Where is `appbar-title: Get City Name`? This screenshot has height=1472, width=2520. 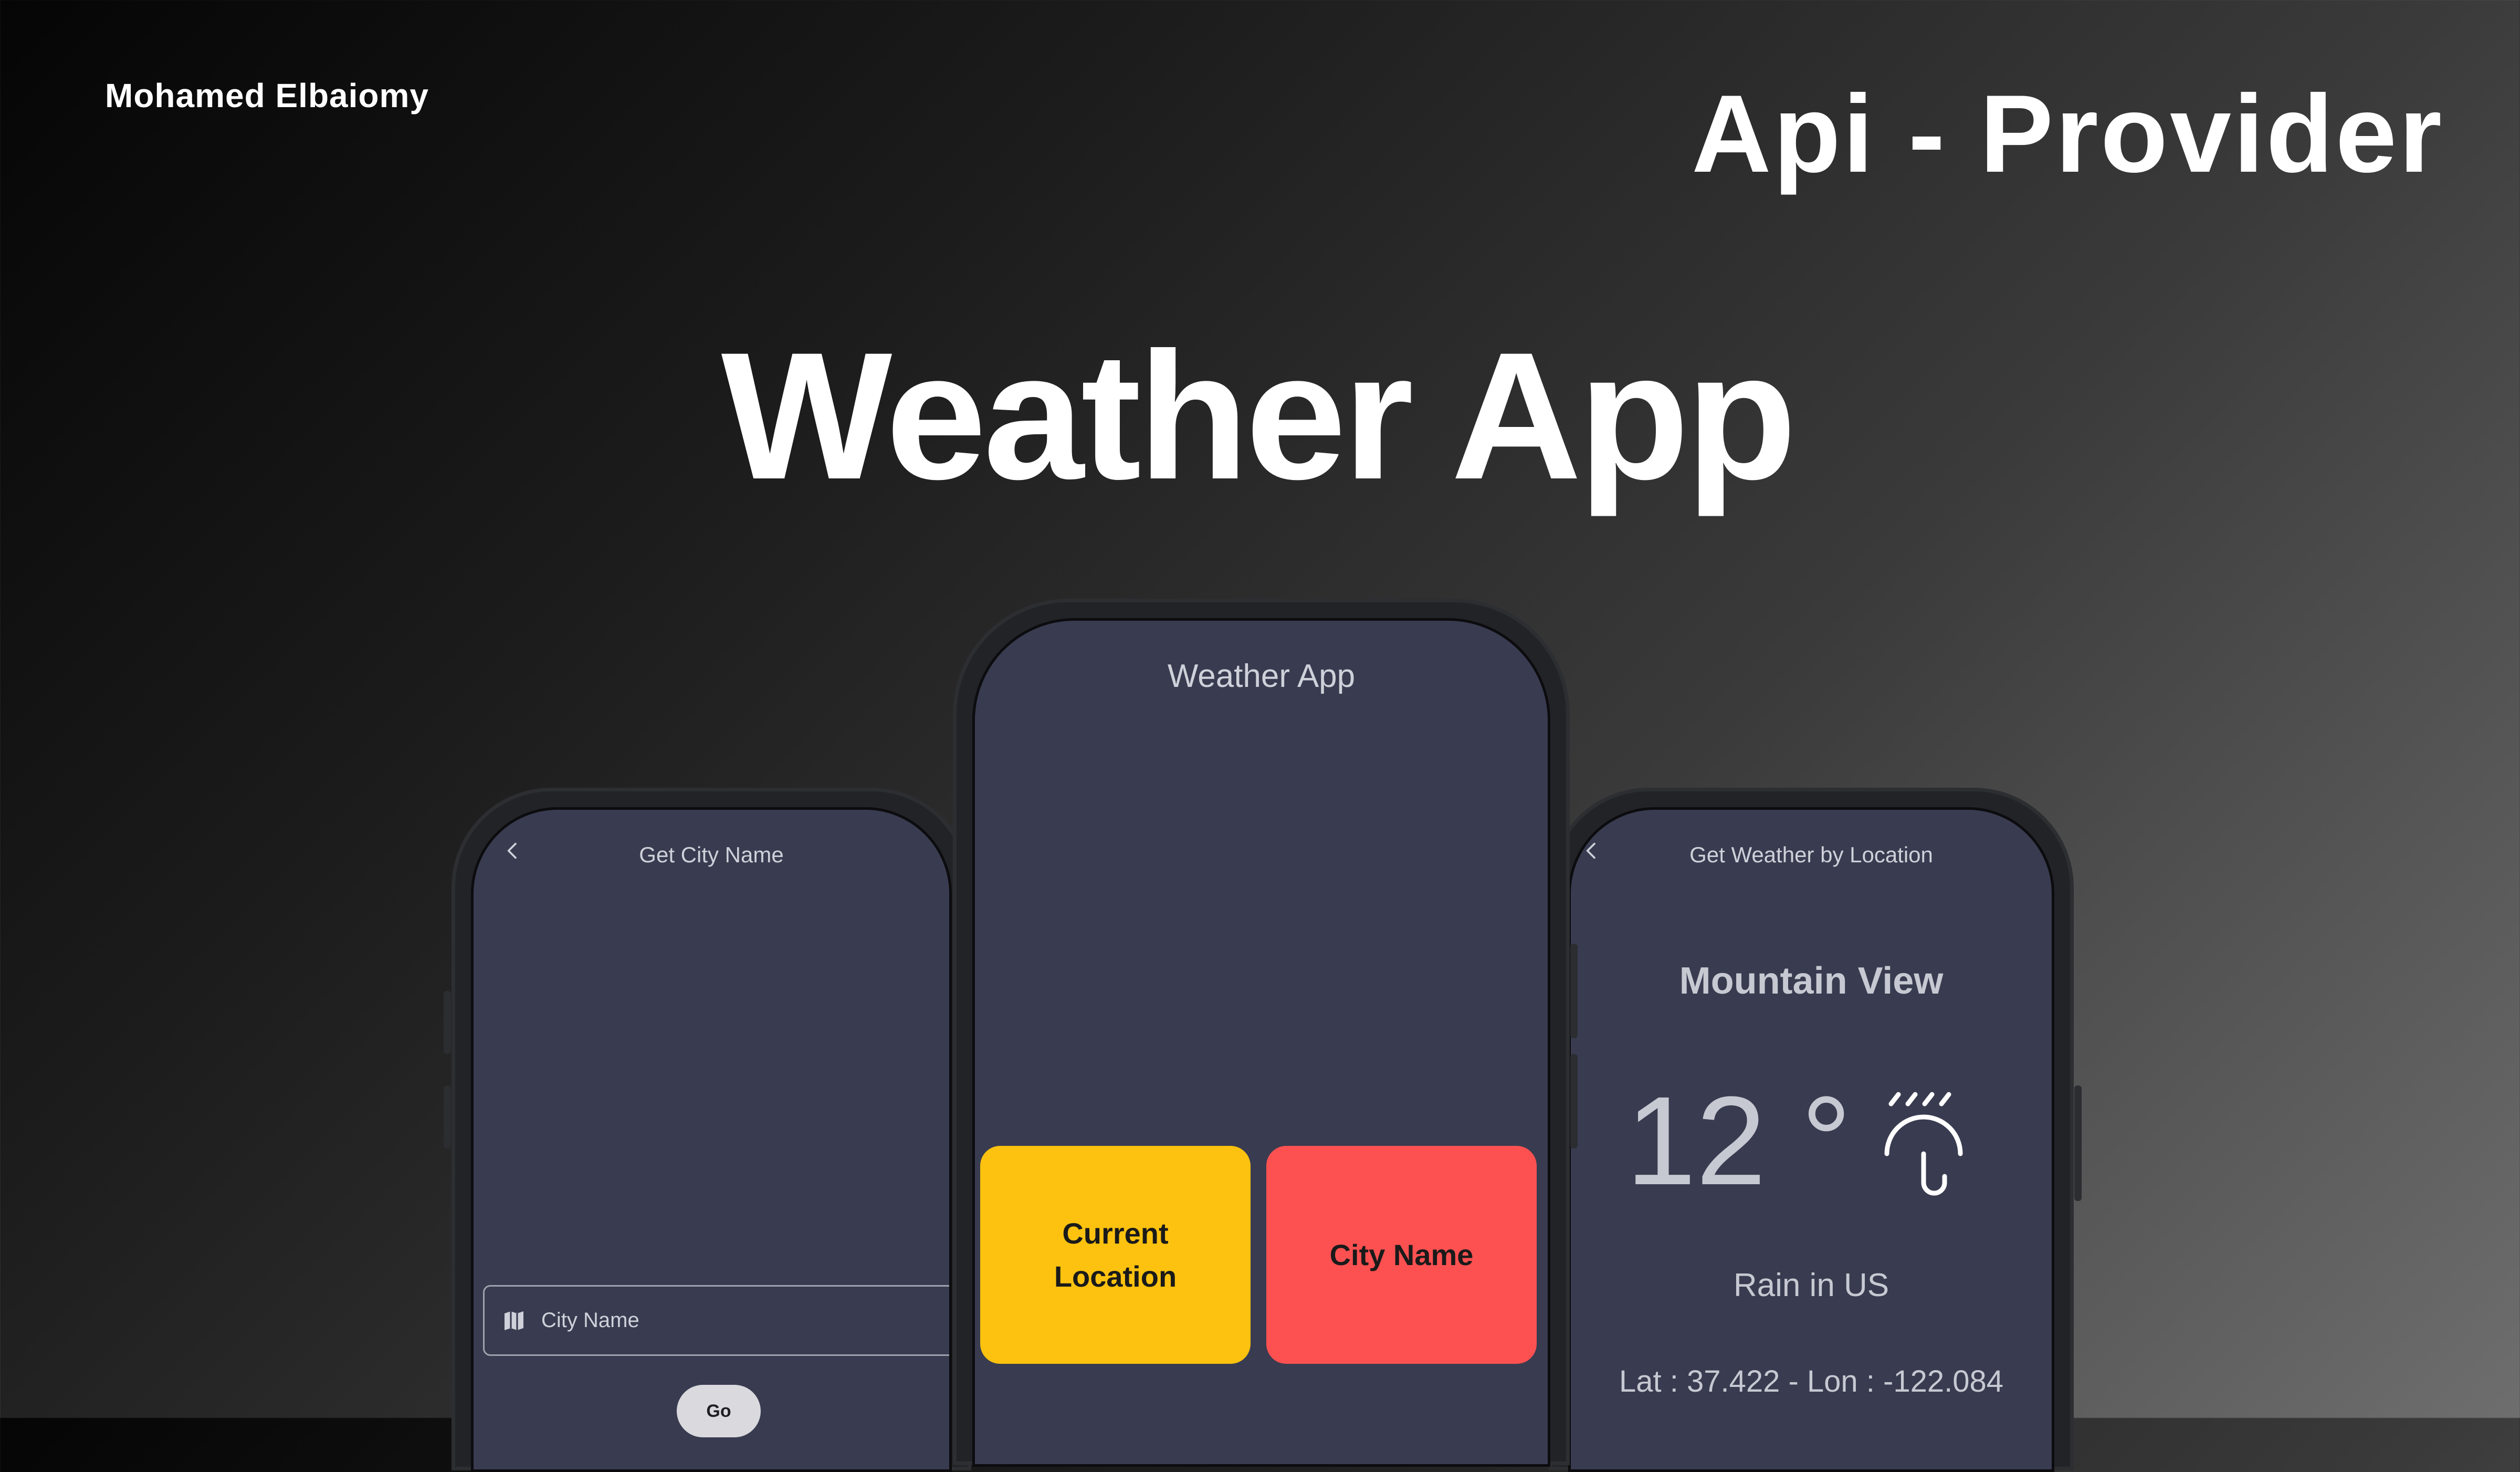
appbar-title: Get City Name is located at coordinates (711, 854).